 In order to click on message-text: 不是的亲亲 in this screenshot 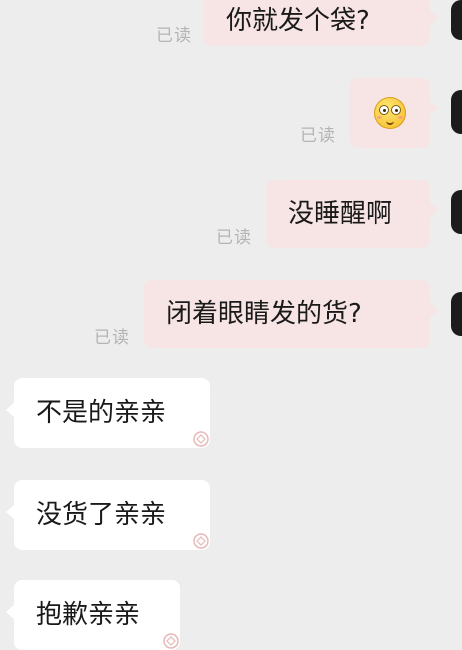, I will do `click(101, 413)`.